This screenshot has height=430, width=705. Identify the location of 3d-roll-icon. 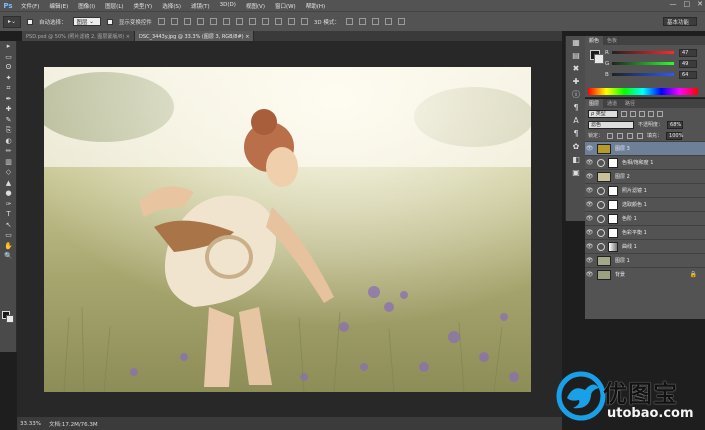
(362, 21).